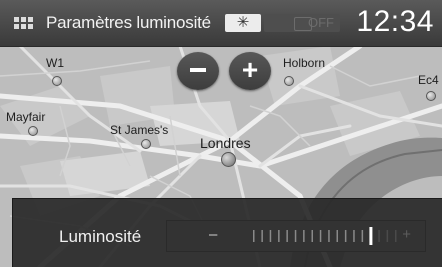  I want to click on map-label-holborn: Holborn, so click(304, 63).